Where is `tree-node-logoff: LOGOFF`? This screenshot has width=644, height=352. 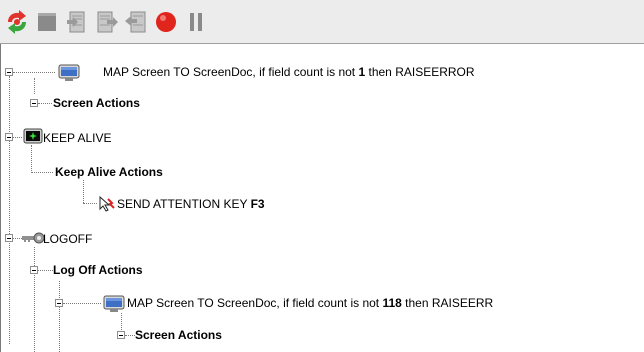
tree-node-logoff: LOGOFF is located at coordinates (67, 239).